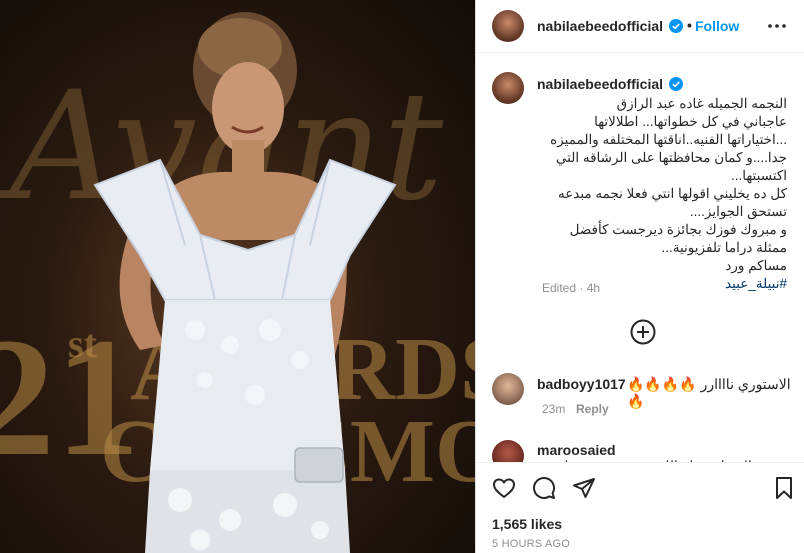  I want to click on comment-icon, so click(544, 488).